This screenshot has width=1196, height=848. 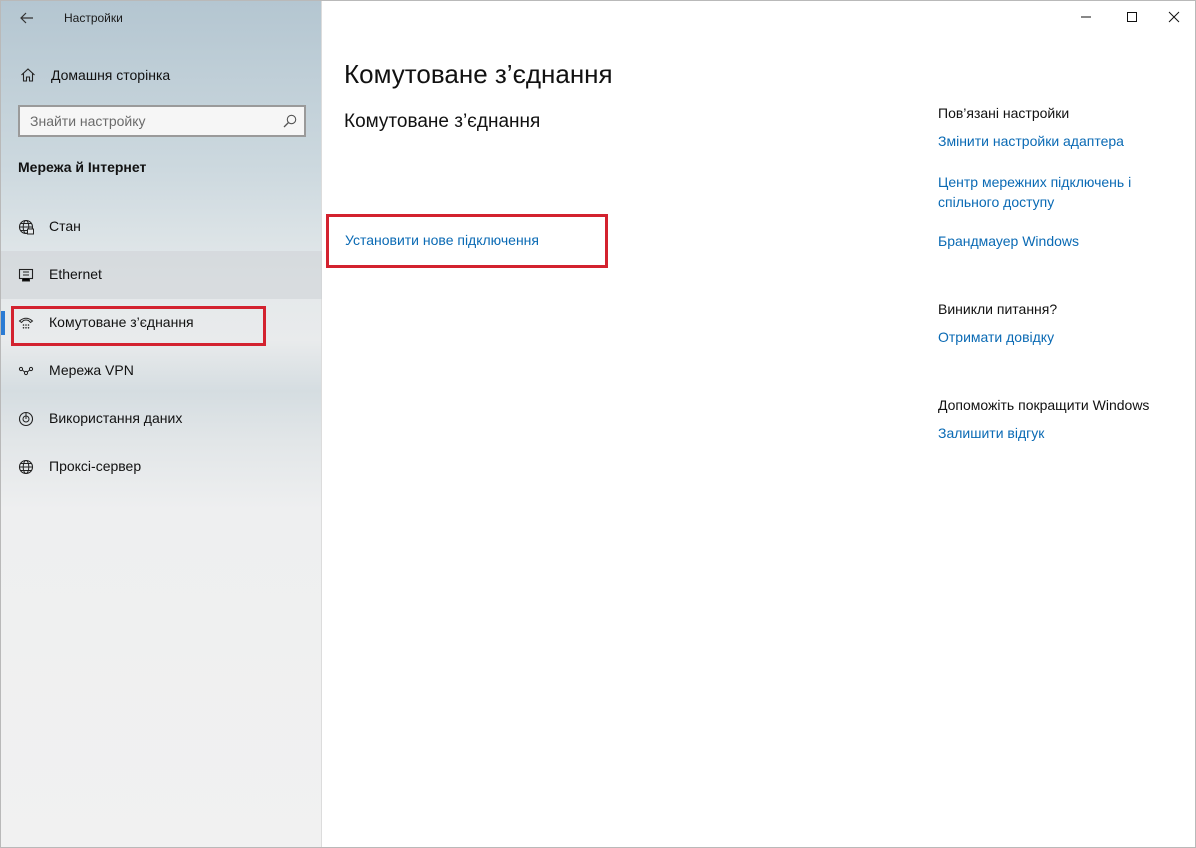 I want to click on close-icon, so click(x=1174, y=17).